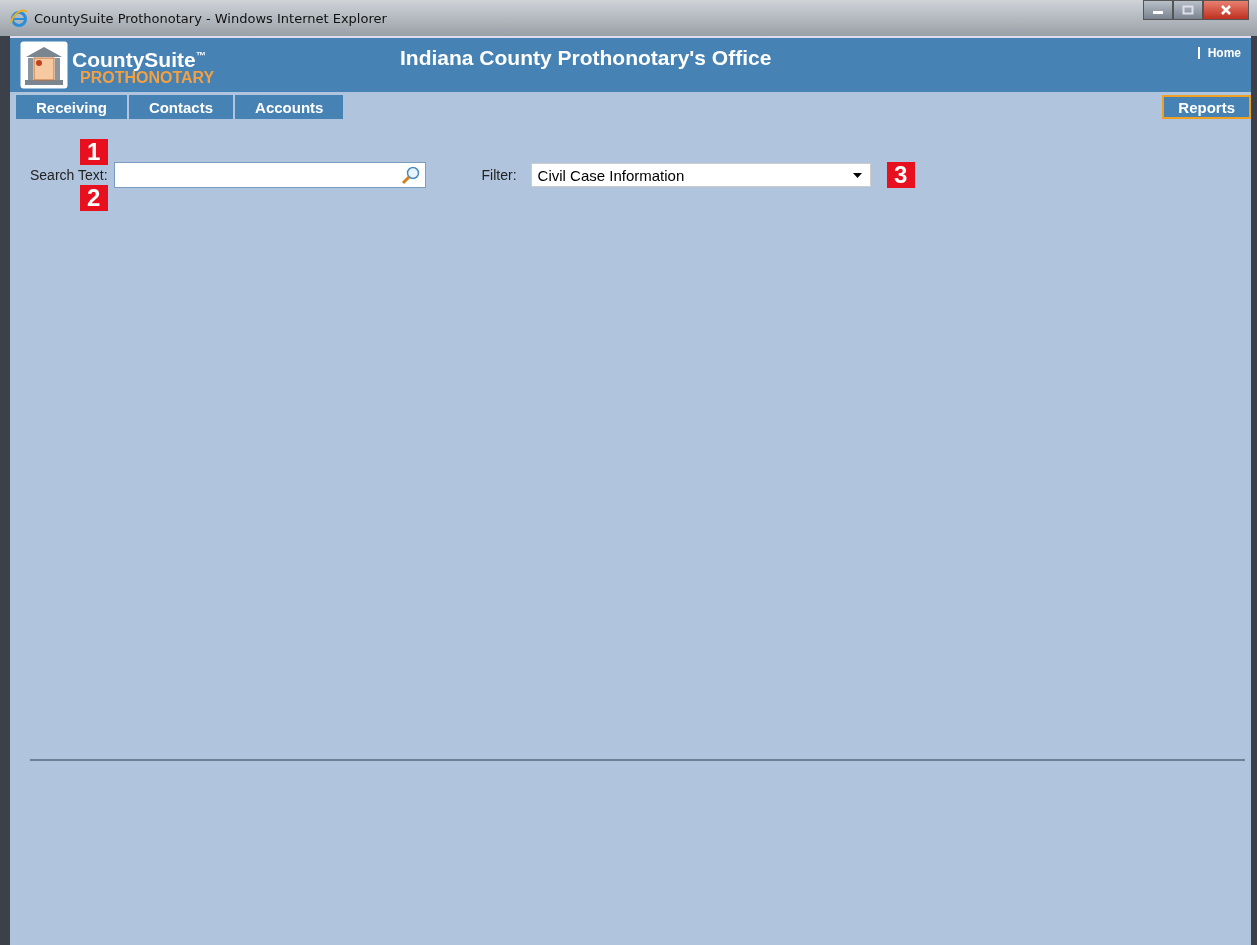 The image size is (1257, 945). I want to click on nav-tab: Accounts, so click(289, 107).